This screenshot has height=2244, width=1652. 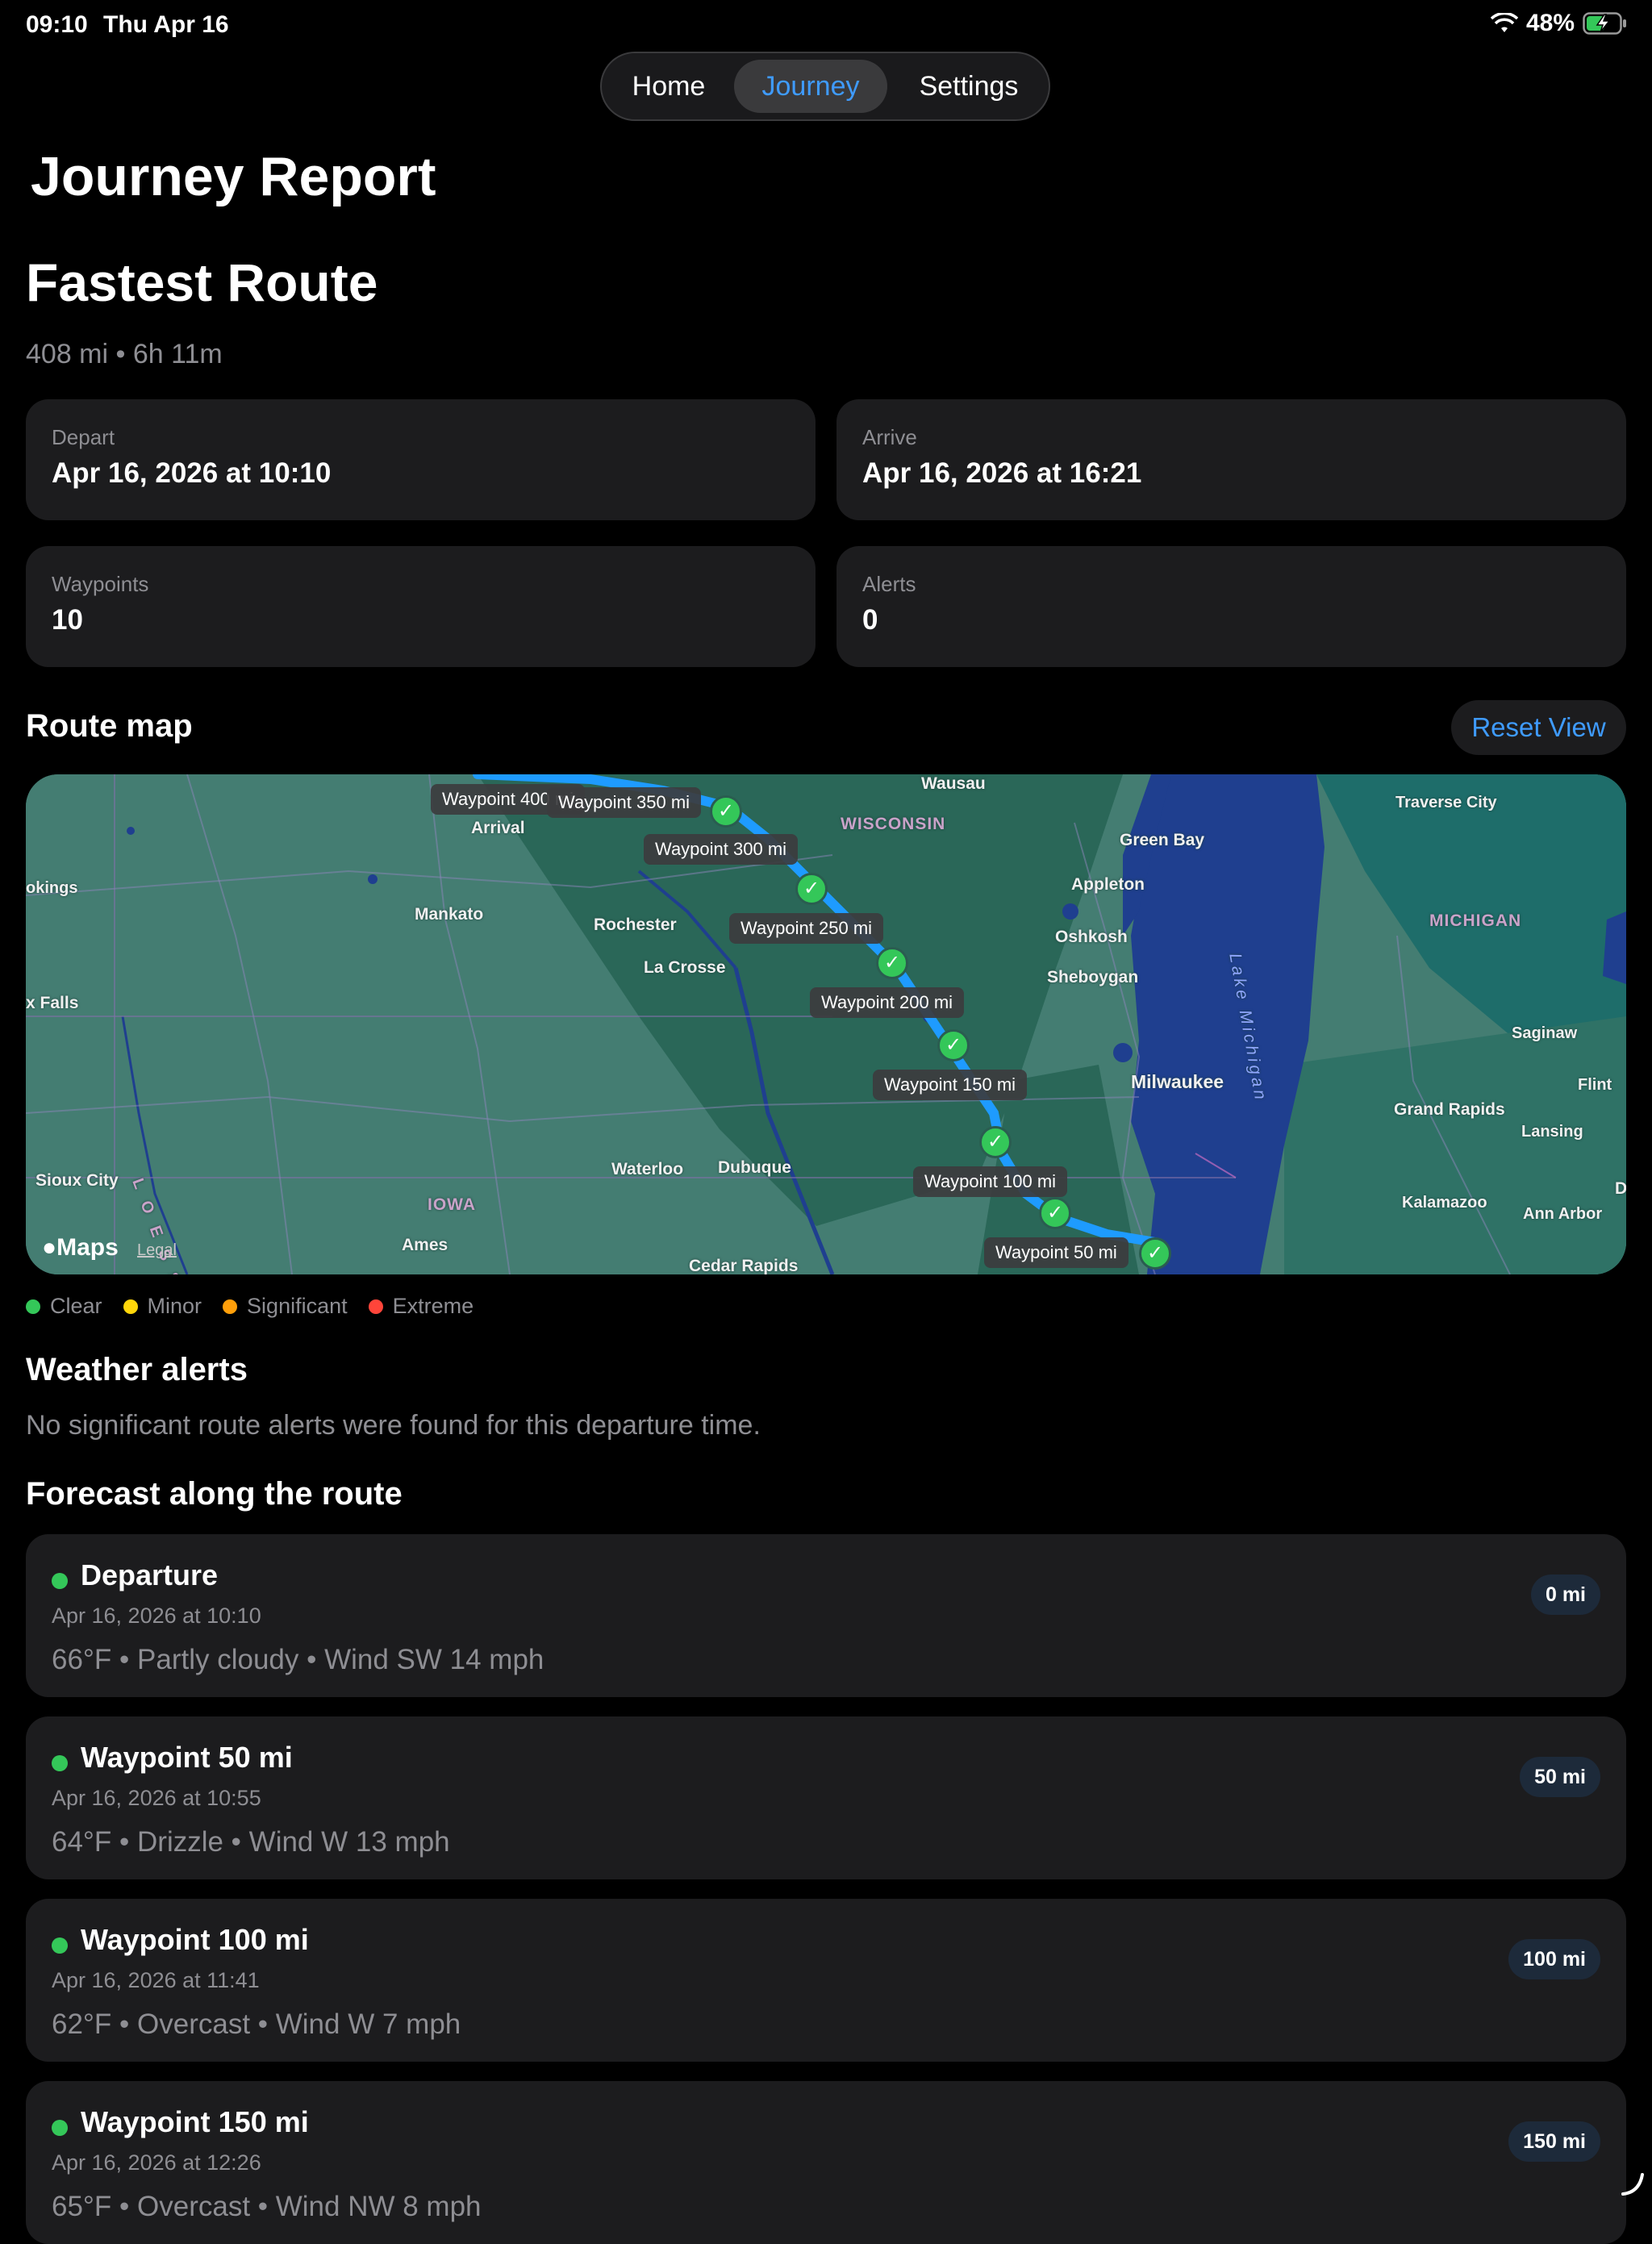 What do you see at coordinates (1604, 23) in the screenshot?
I see `battery-charging-icon` at bounding box center [1604, 23].